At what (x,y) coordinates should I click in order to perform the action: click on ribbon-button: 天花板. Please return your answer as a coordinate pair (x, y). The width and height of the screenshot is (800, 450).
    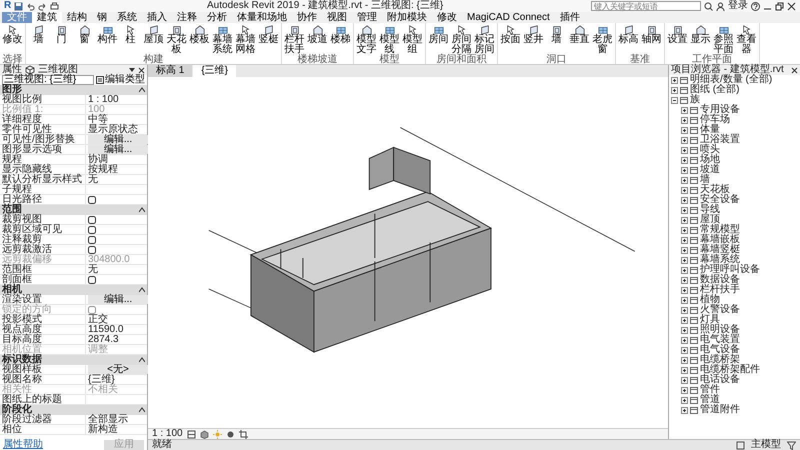
    Looking at the image, I should click on (176, 40).